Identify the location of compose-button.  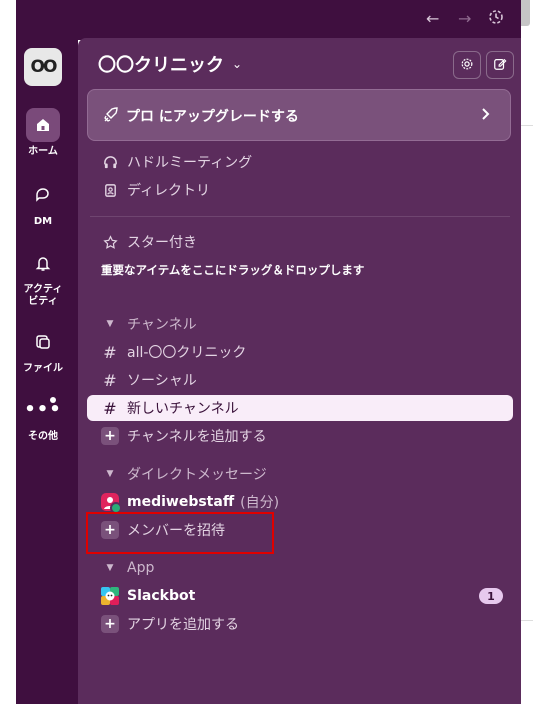
(500, 65).